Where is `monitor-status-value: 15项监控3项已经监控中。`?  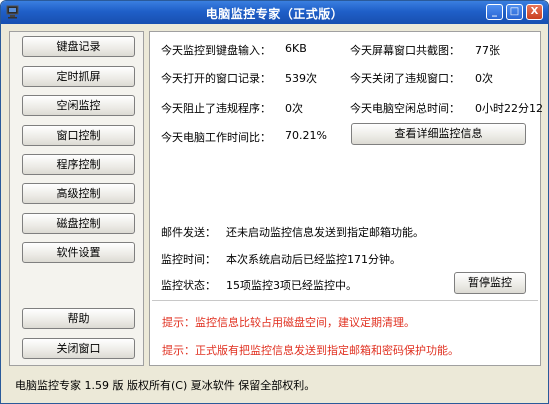 monitor-status-value: 15项监控3项已经监控中。 is located at coordinates (291, 285).